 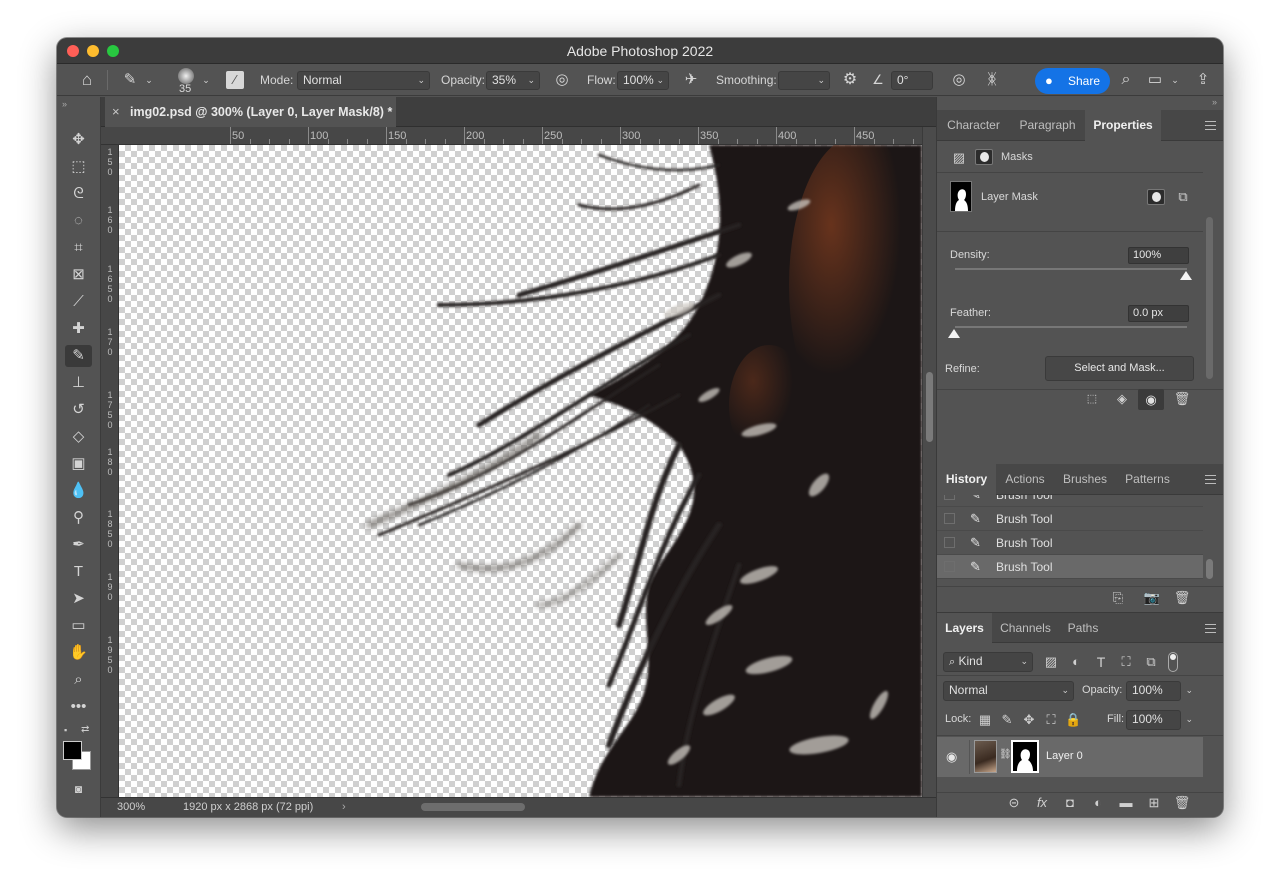 What do you see at coordinates (961, 196) in the screenshot?
I see `mask-thumbnail` at bounding box center [961, 196].